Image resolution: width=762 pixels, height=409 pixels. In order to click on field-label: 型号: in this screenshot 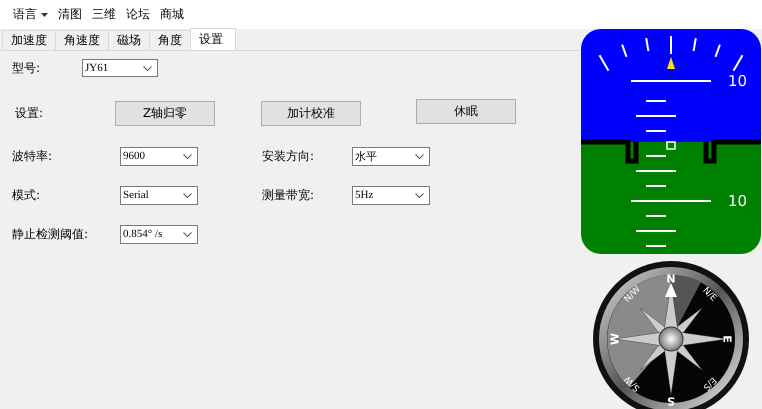, I will do `click(27, 68)`.